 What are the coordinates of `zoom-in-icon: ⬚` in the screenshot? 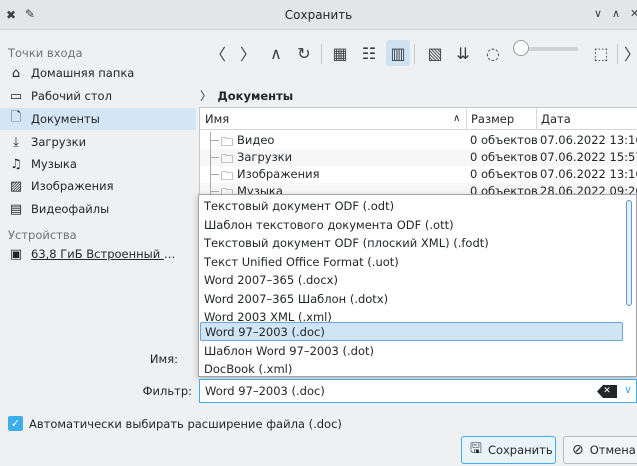 It's located at (601, 53).